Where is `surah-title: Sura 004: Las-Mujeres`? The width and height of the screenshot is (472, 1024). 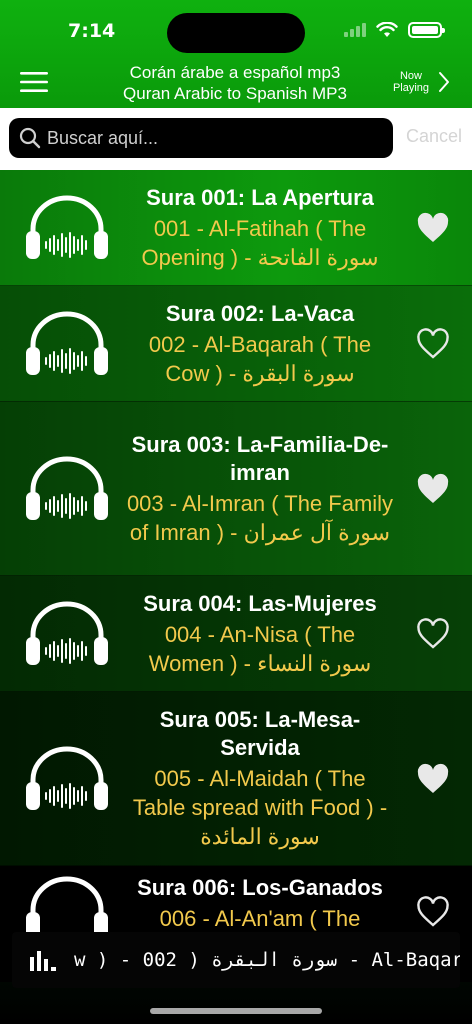 surah-title: Sura 004: Las-Mujeres is located at coordinates (260, 603).